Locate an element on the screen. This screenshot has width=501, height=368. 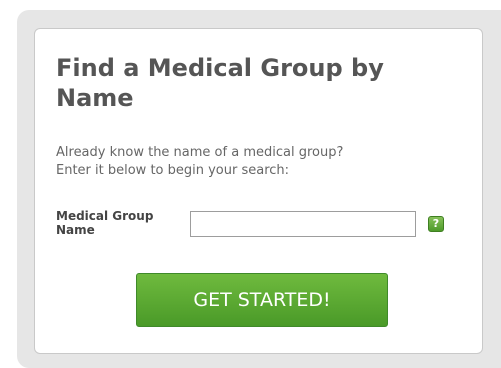
medical-group-name-label: Medical Group Name is located at coordinates (105, 223).